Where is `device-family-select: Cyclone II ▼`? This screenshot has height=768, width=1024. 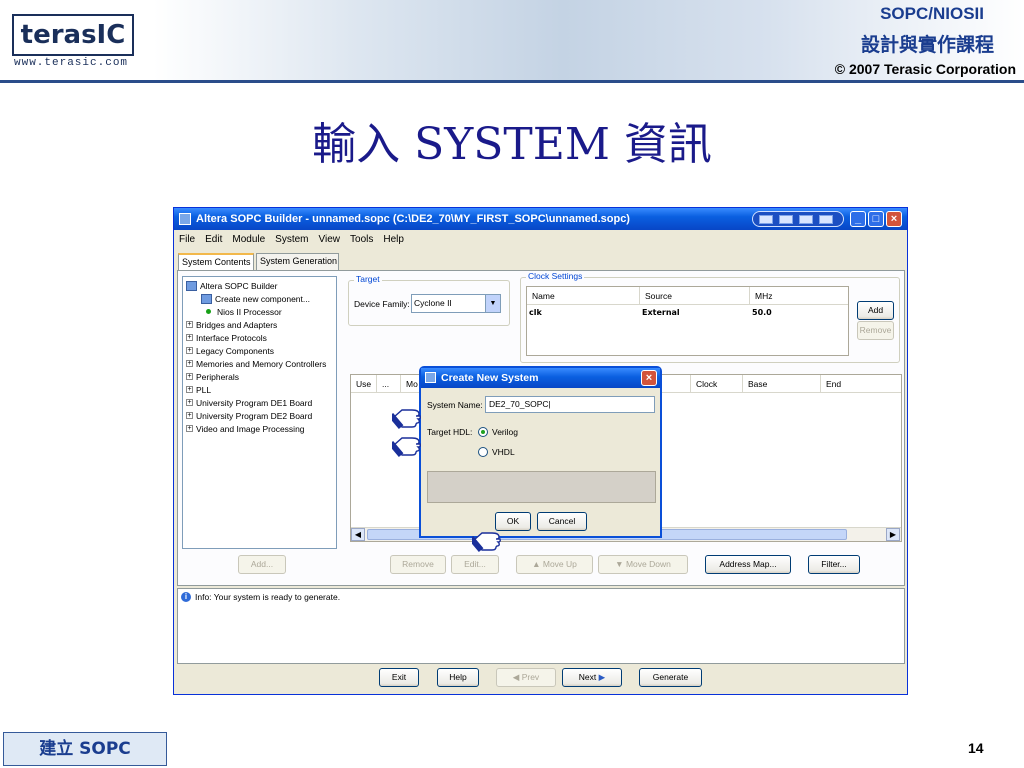
device-family-select: Cyclone II ▼ is located at coordinates (456, 303).